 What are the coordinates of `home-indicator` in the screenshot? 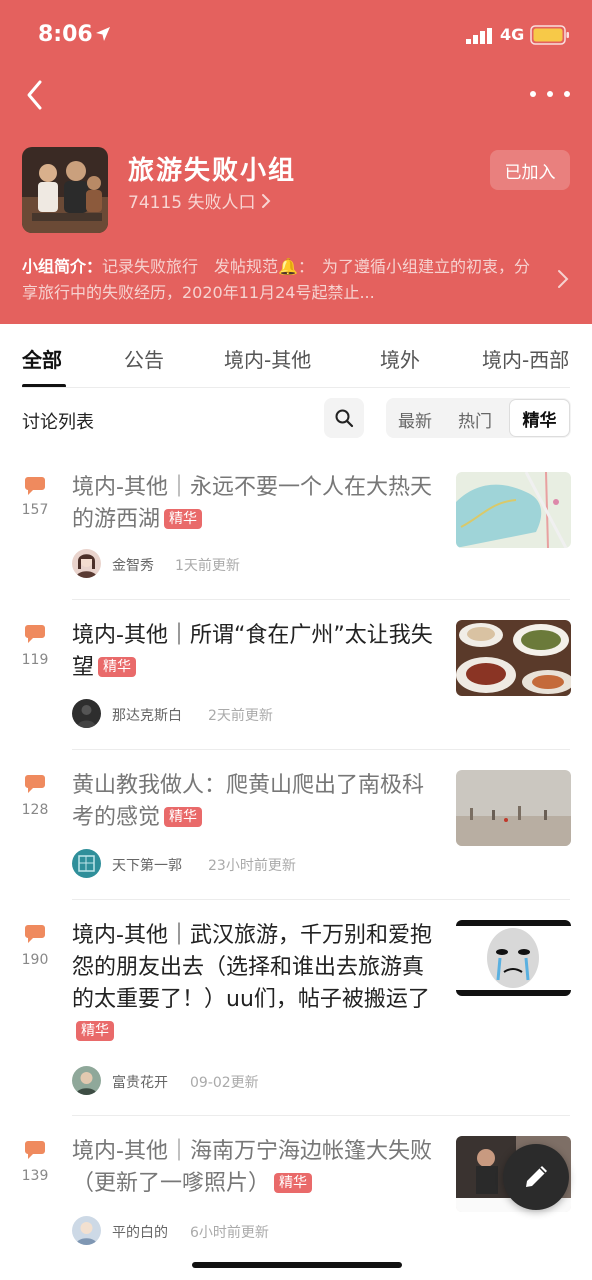 It's located at (297, 1265).